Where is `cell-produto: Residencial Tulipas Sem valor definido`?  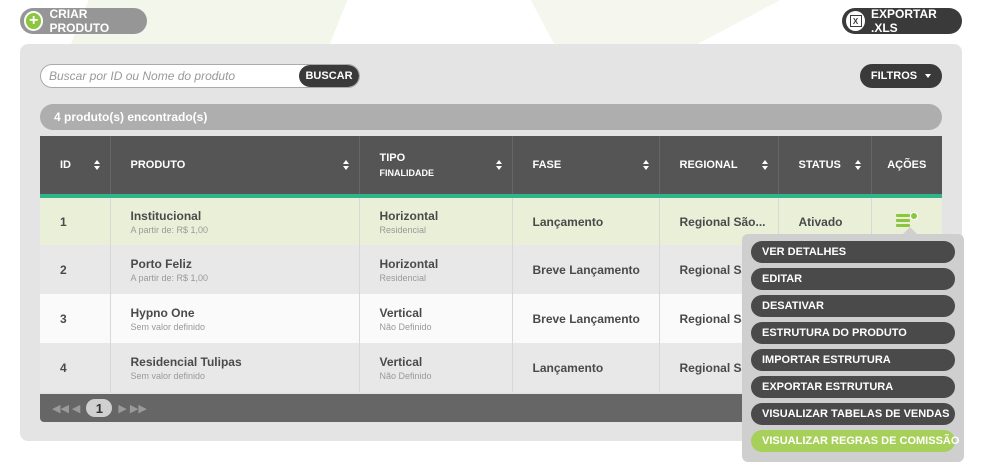 cell-produto: Residencial Tulipas Sem valor definido is located at coordinates (235, 367).